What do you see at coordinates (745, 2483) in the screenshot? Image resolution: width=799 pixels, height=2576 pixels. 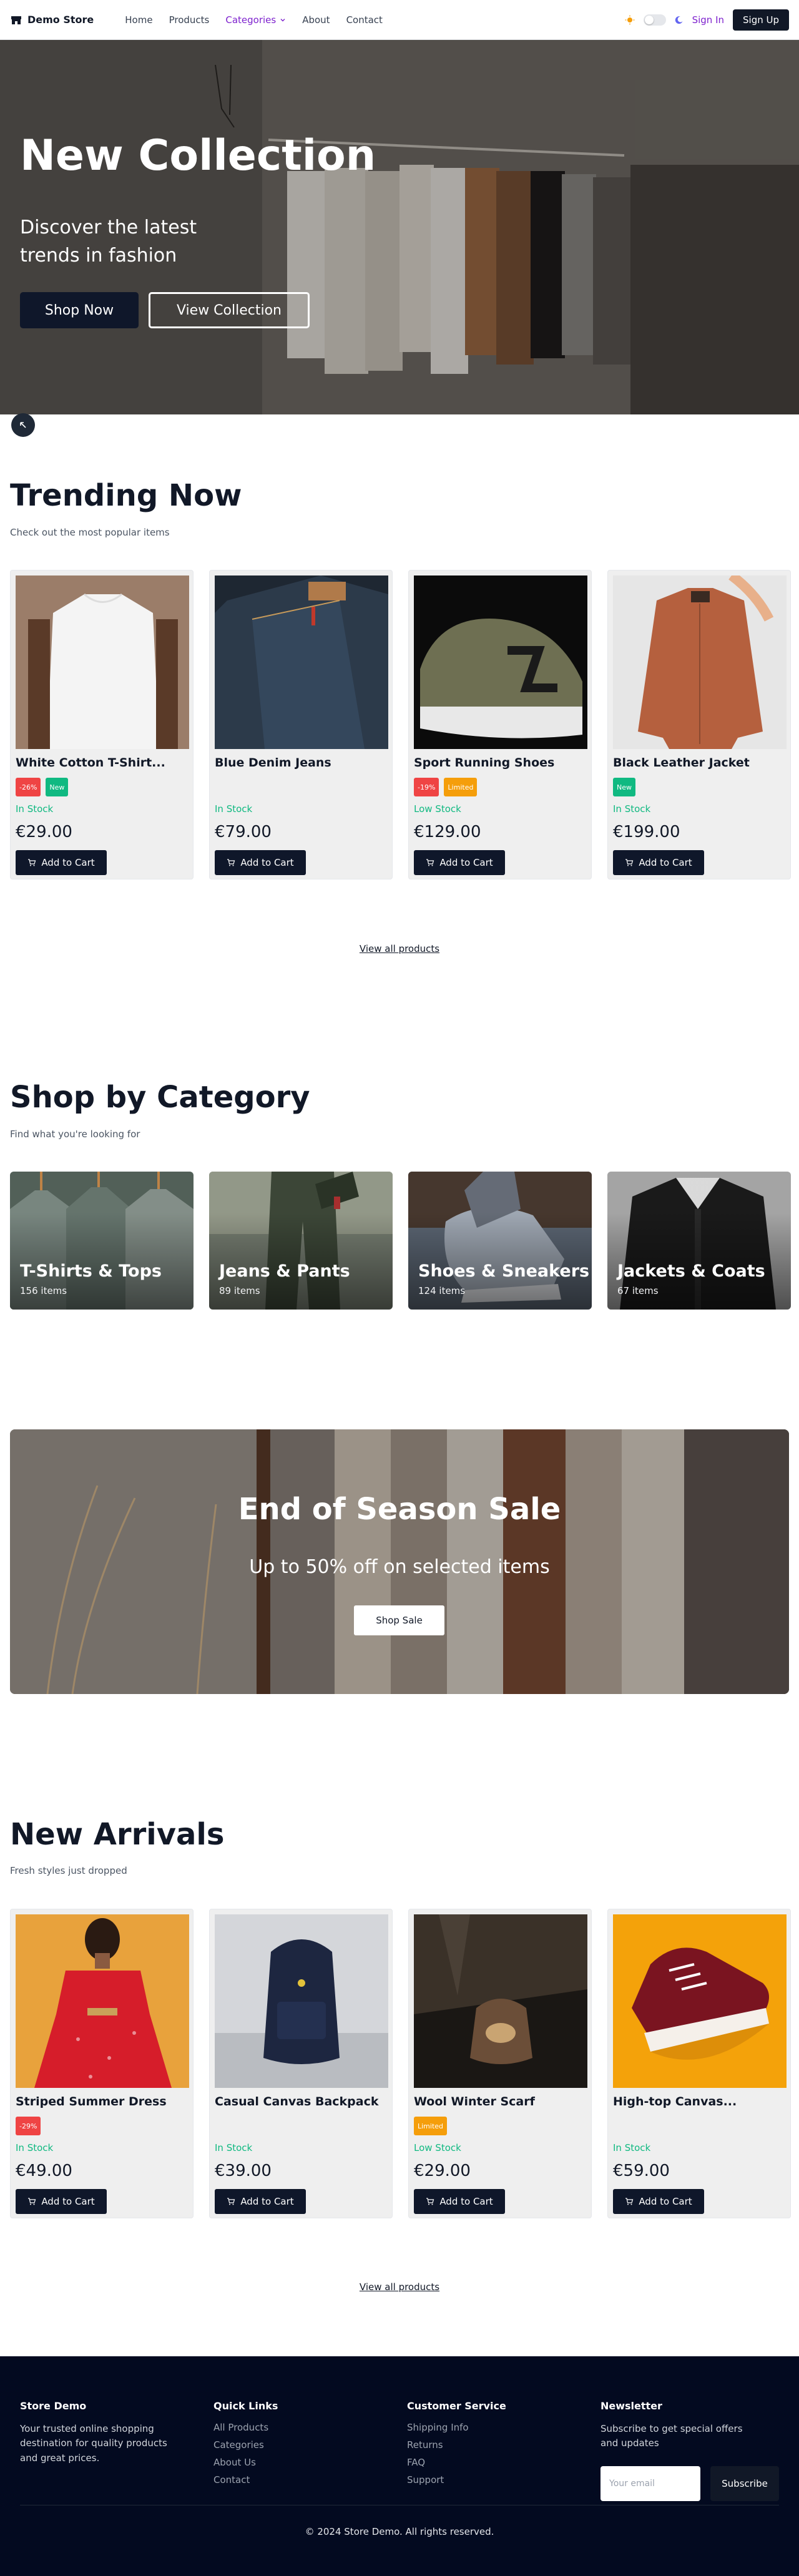 I see `subscribe-button: Subscribe` at bounding box center [745, 2483].